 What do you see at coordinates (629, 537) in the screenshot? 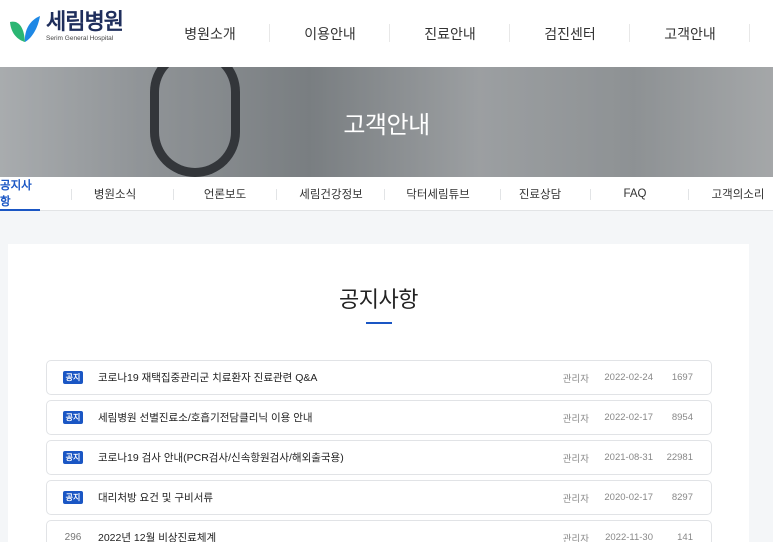
I see `list-item-date: 2022-11-30` at bounding box center [629, 537].